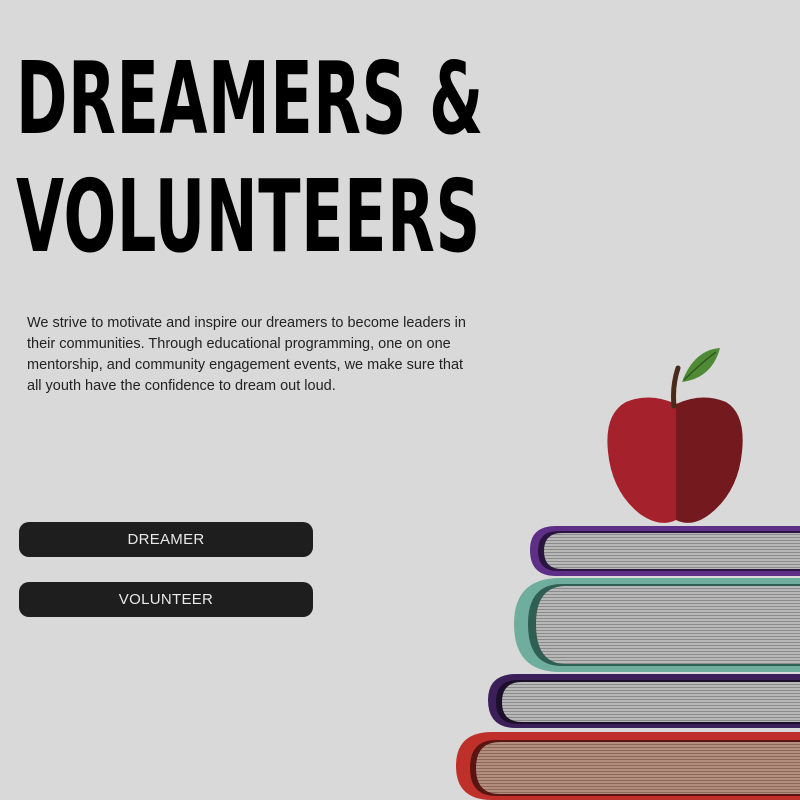 The height and width of the screenshot is (800, 800). I want to click on dreamer-button: DREAMER, so click(166, 539).